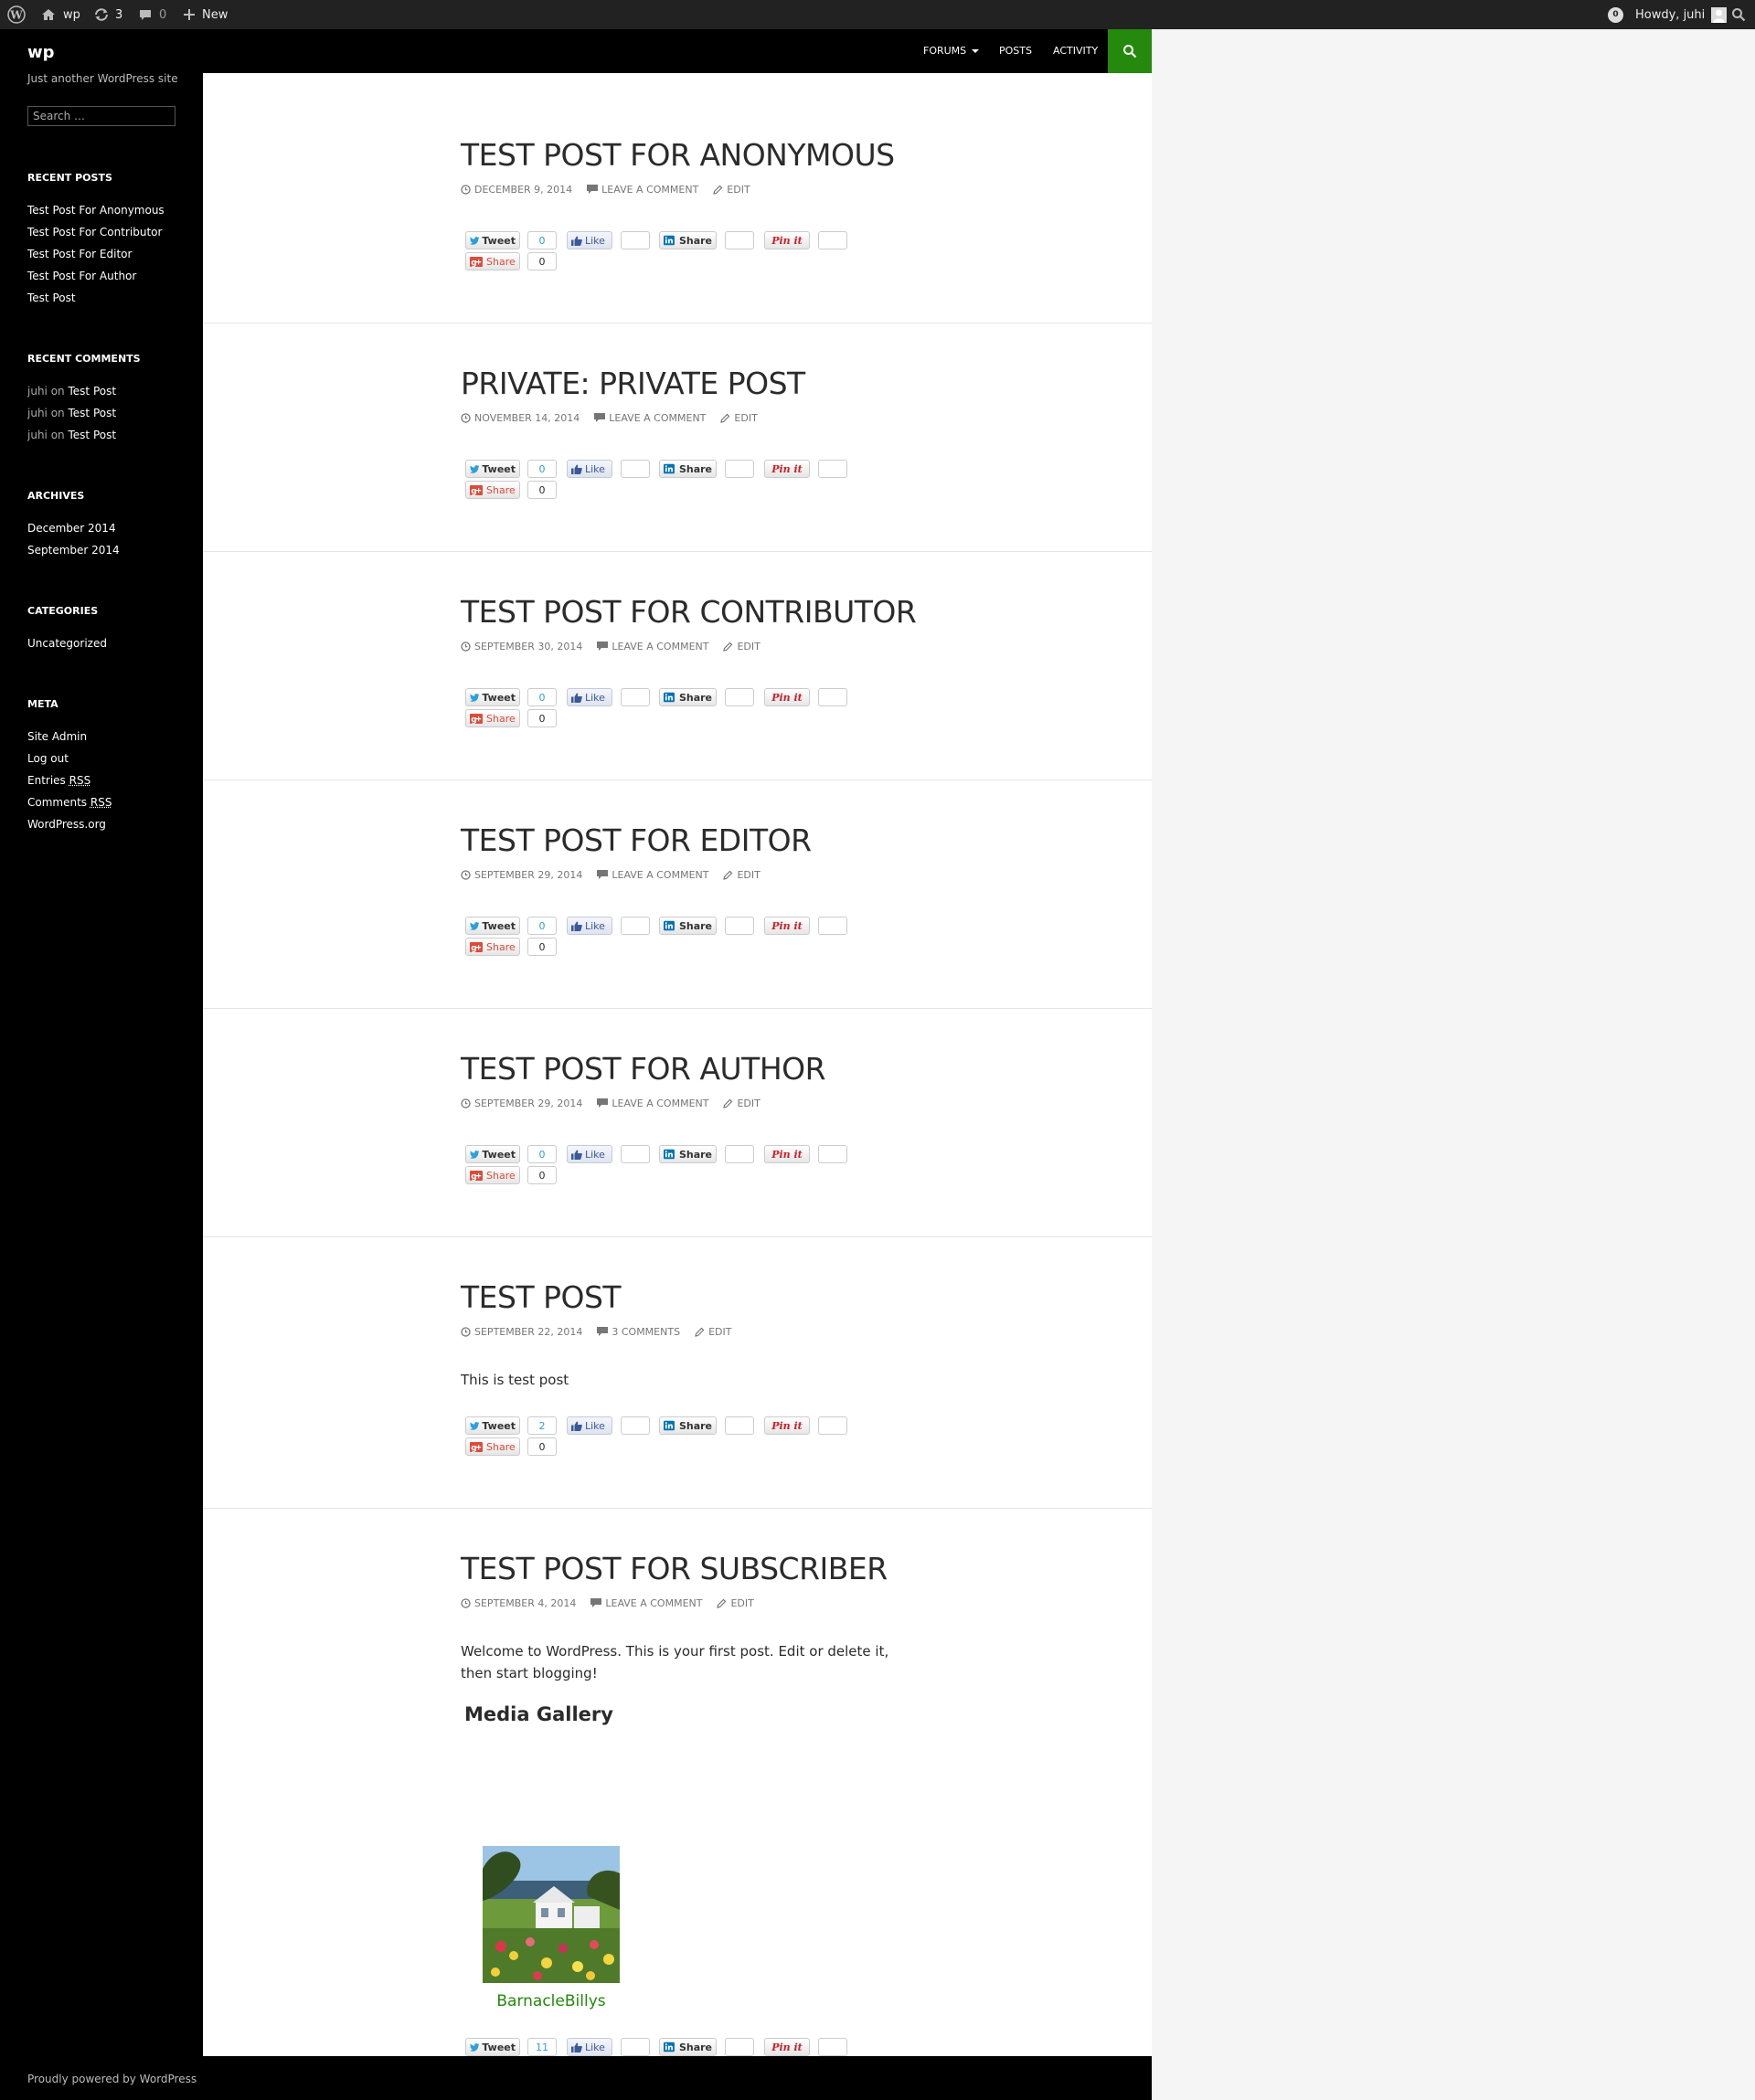  I want to click on archive-link: September 2014, so click(110, 550).